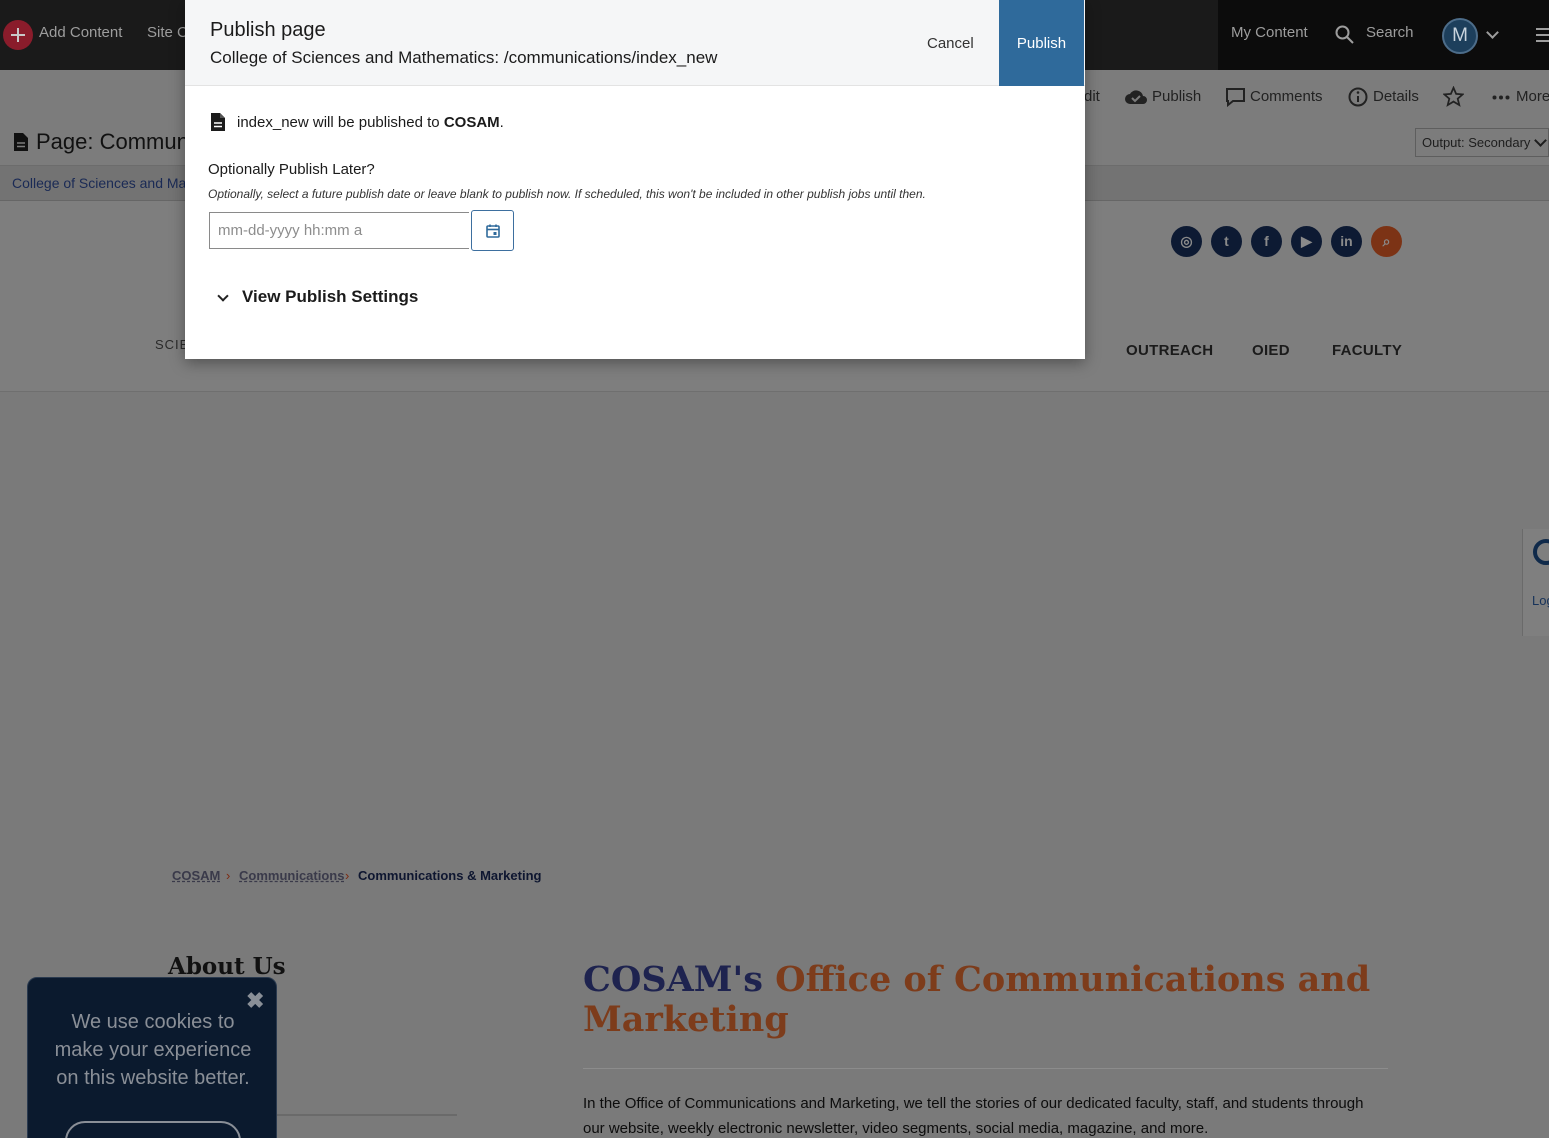 The width and height of the screenshot is (1549, 1138). I want to click on breadcrumb-current: Communications & Marketing, so click(450, 875).